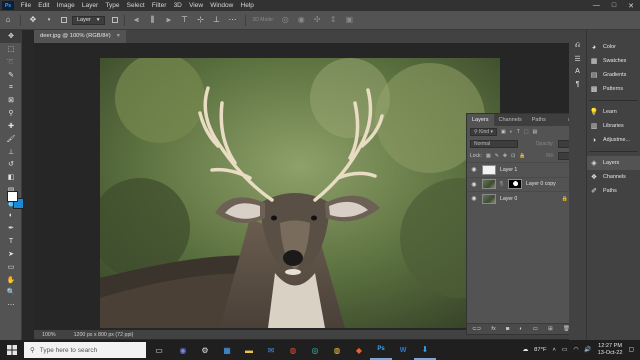 Image resolution: width=640 pixels, height=360 pixels. Describe the element at coordinates (137, 20) in the screenshot. I see `align-left-icon: ⫷` at that location.